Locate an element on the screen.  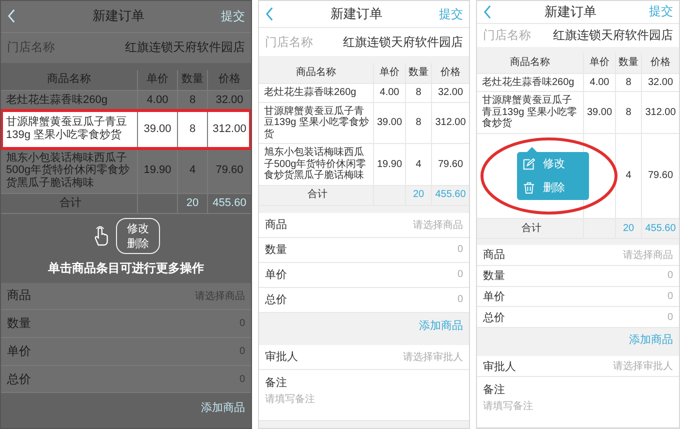
add-product-link: 添加商品 is located at coordinates (223, 408).